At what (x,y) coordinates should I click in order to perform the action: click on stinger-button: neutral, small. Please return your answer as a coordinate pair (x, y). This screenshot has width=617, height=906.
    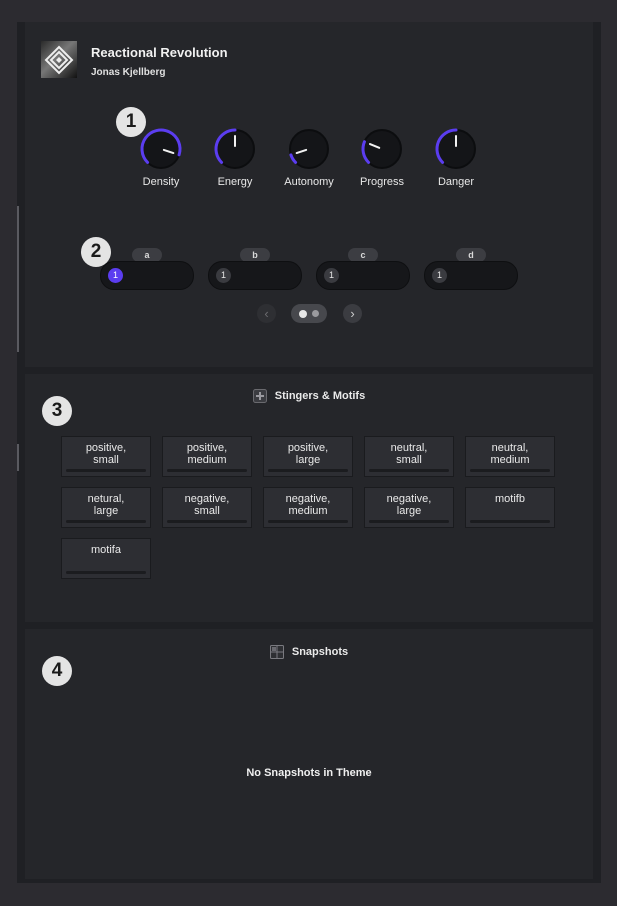
    Looking at the image, I should click on (409, 456).